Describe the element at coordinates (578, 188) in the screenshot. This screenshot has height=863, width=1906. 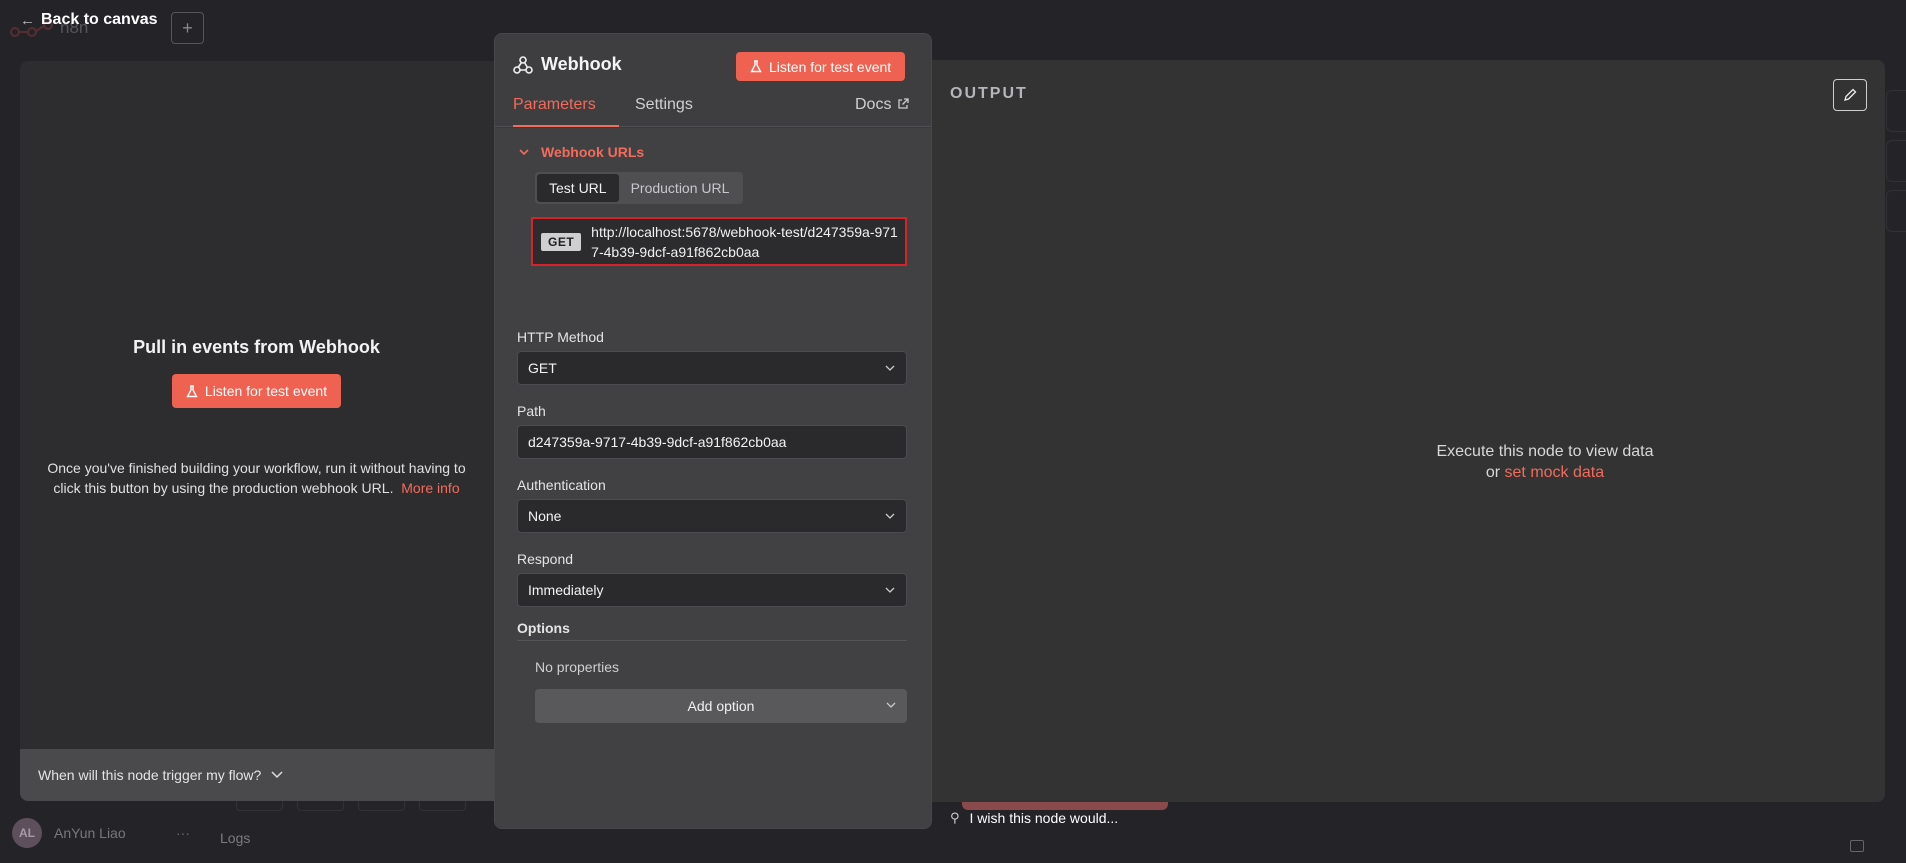
I see `test-url-button: Test URL` at that location.